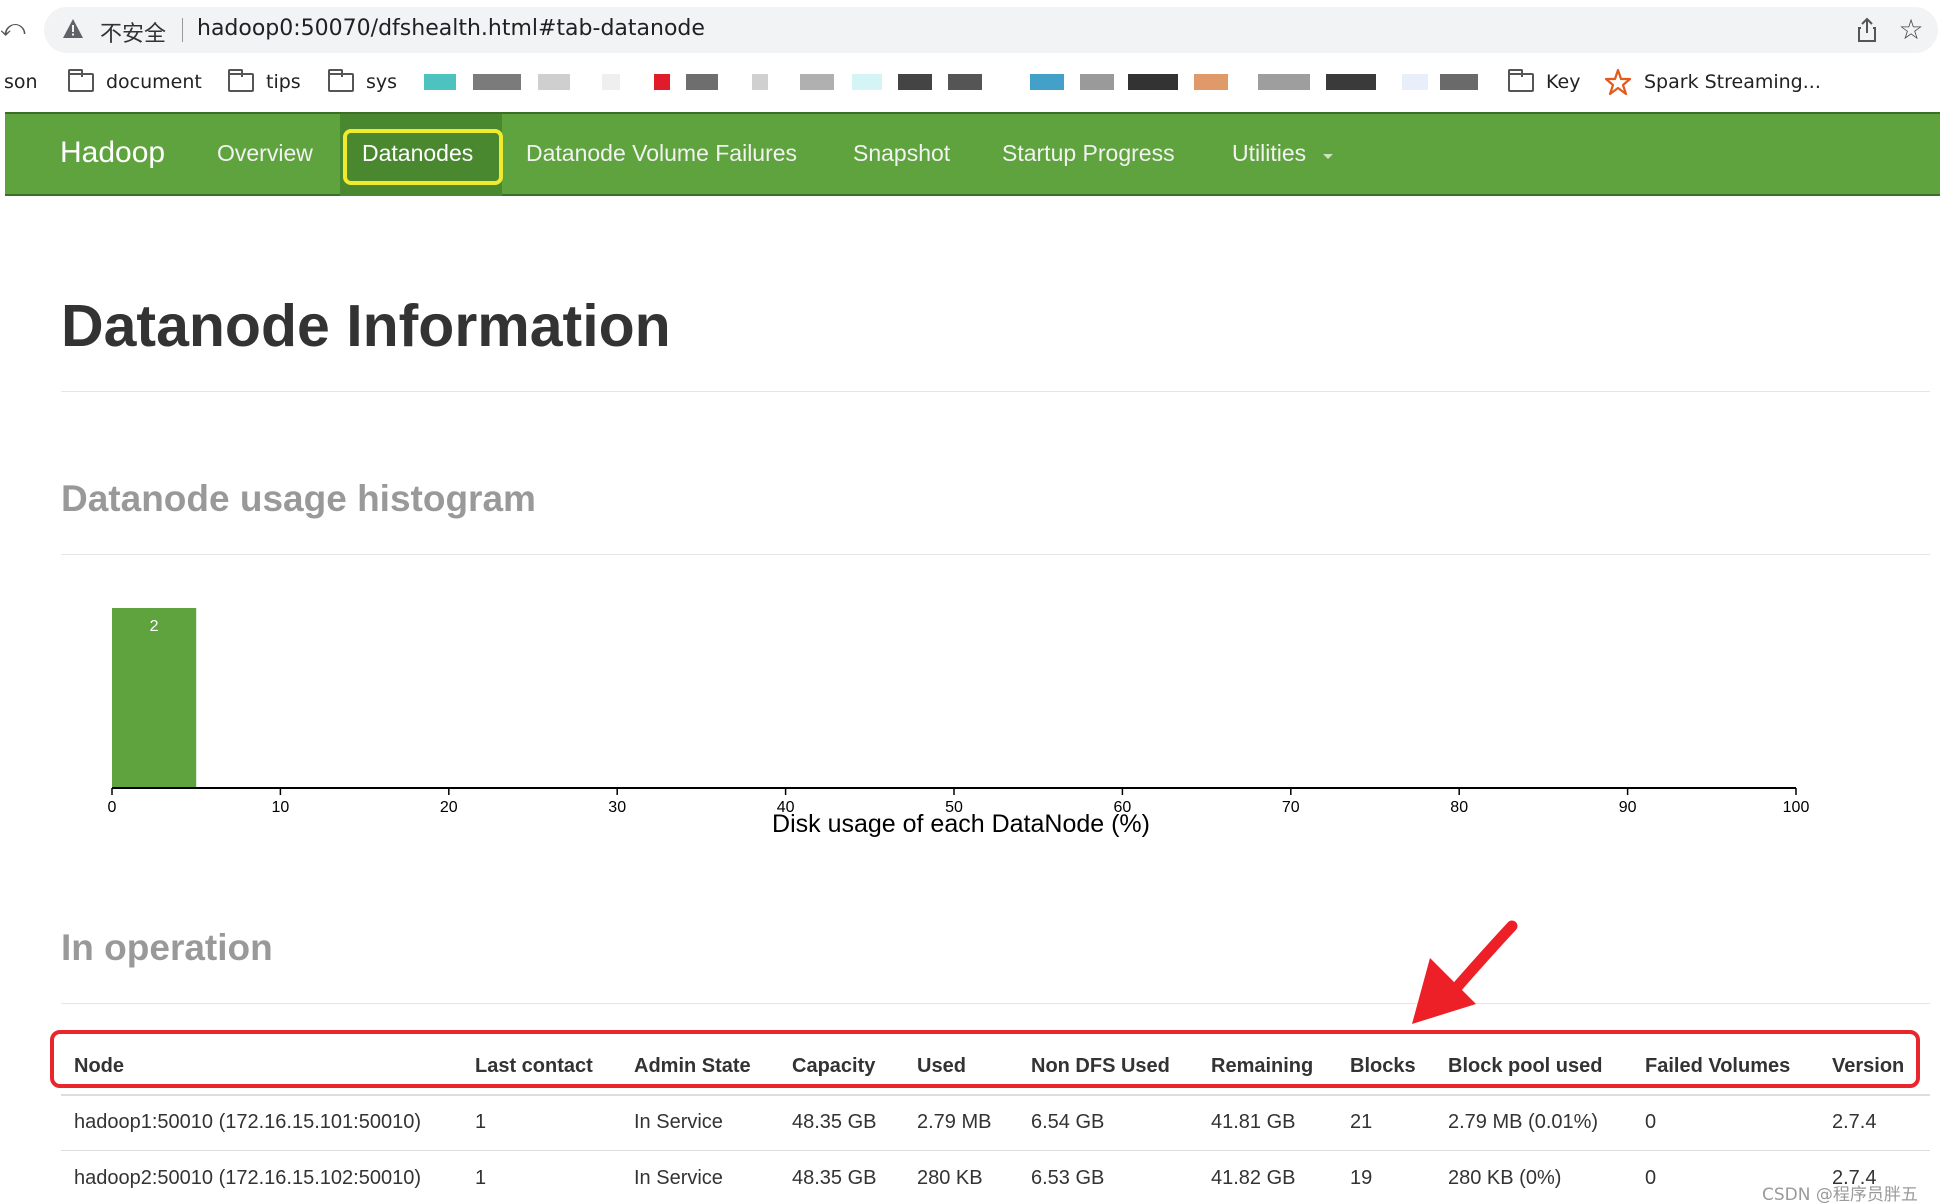  What do you see at coordinates (362, 82) in the screenshot?
I see `bookmark-folder-sys: sys` at bounding box center [362, 82].